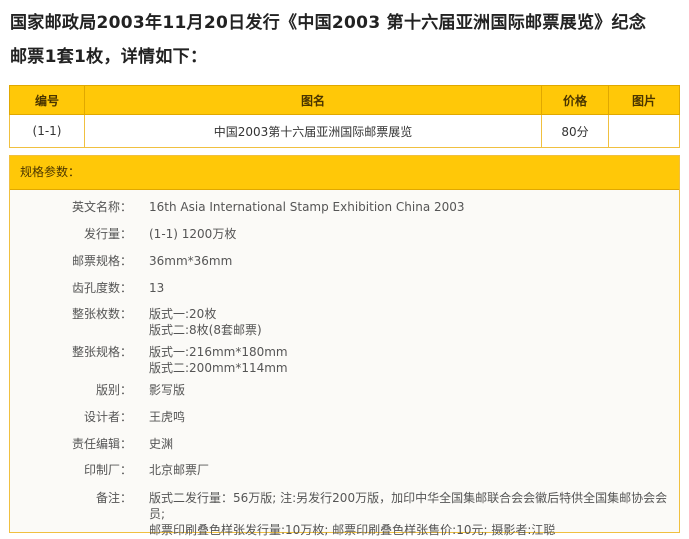 The width and height of the screenshot is (689, 539). I want to click on cell-number: (1-1), so click(47, 131).